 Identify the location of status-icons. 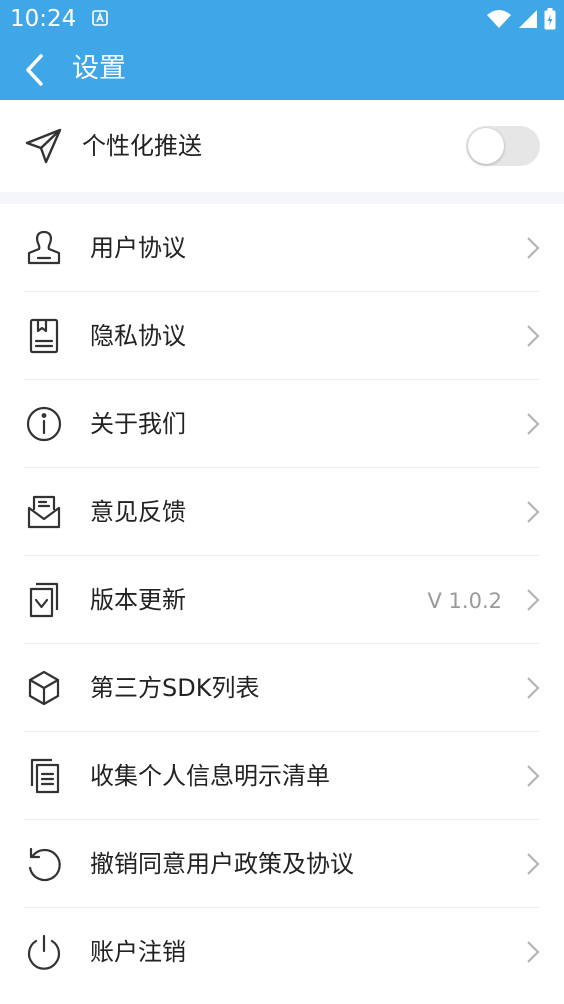
(521, 19).